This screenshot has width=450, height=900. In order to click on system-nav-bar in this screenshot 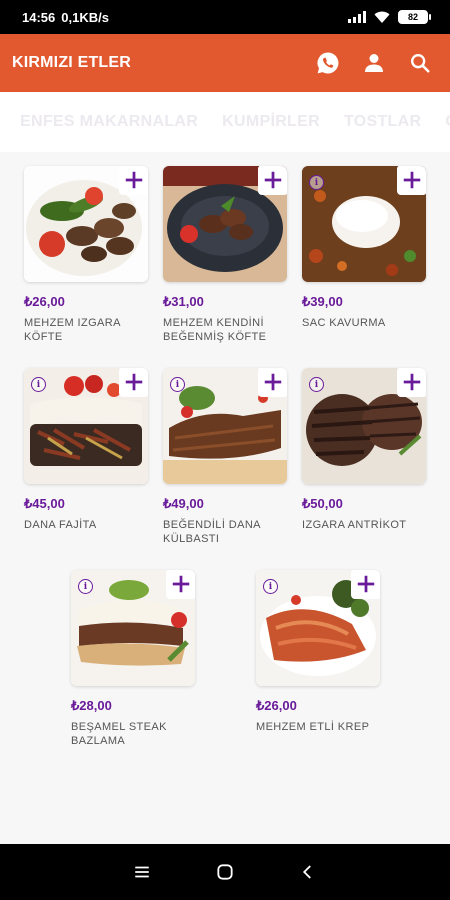, I will do `click(225, 872)`.